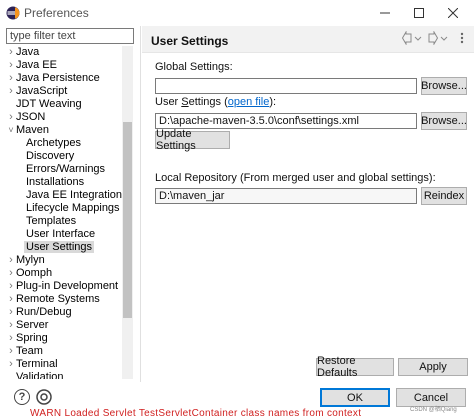 The width and height of the screenshot is (474, 419). Describe the element at coordinates (127, 220) in the screenshot. I see `tree-scrollbar-thumb` at that location.